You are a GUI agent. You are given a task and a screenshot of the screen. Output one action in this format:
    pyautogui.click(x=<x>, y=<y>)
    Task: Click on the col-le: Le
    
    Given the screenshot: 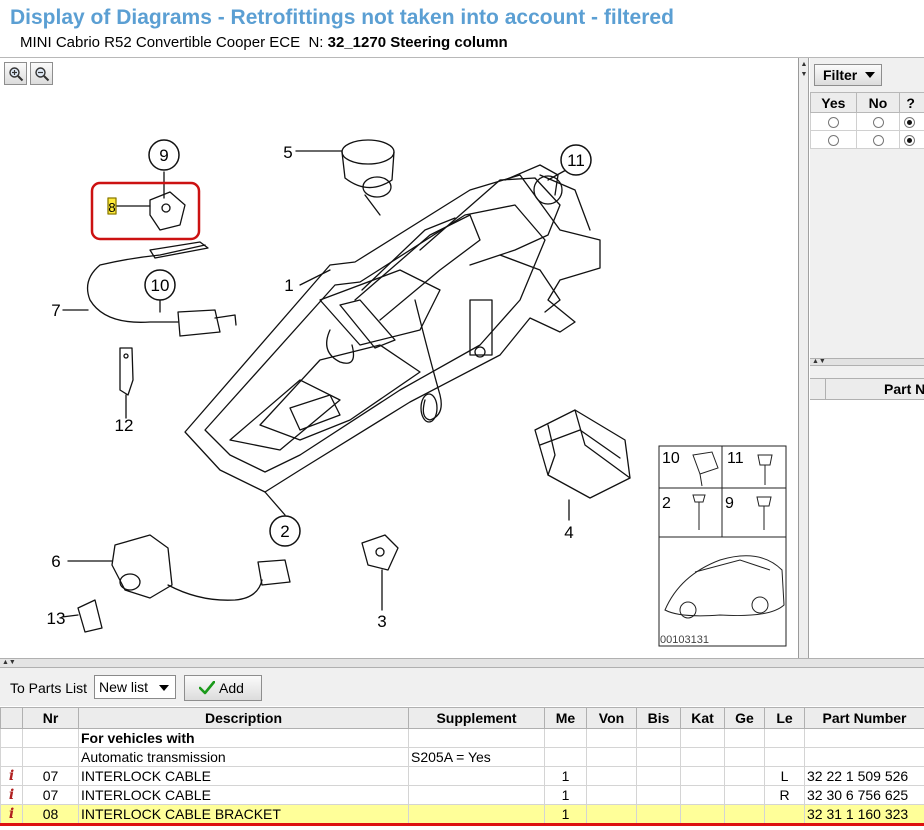 What is the action you would take?
    pyautogui.click(x=784, y=718)
    